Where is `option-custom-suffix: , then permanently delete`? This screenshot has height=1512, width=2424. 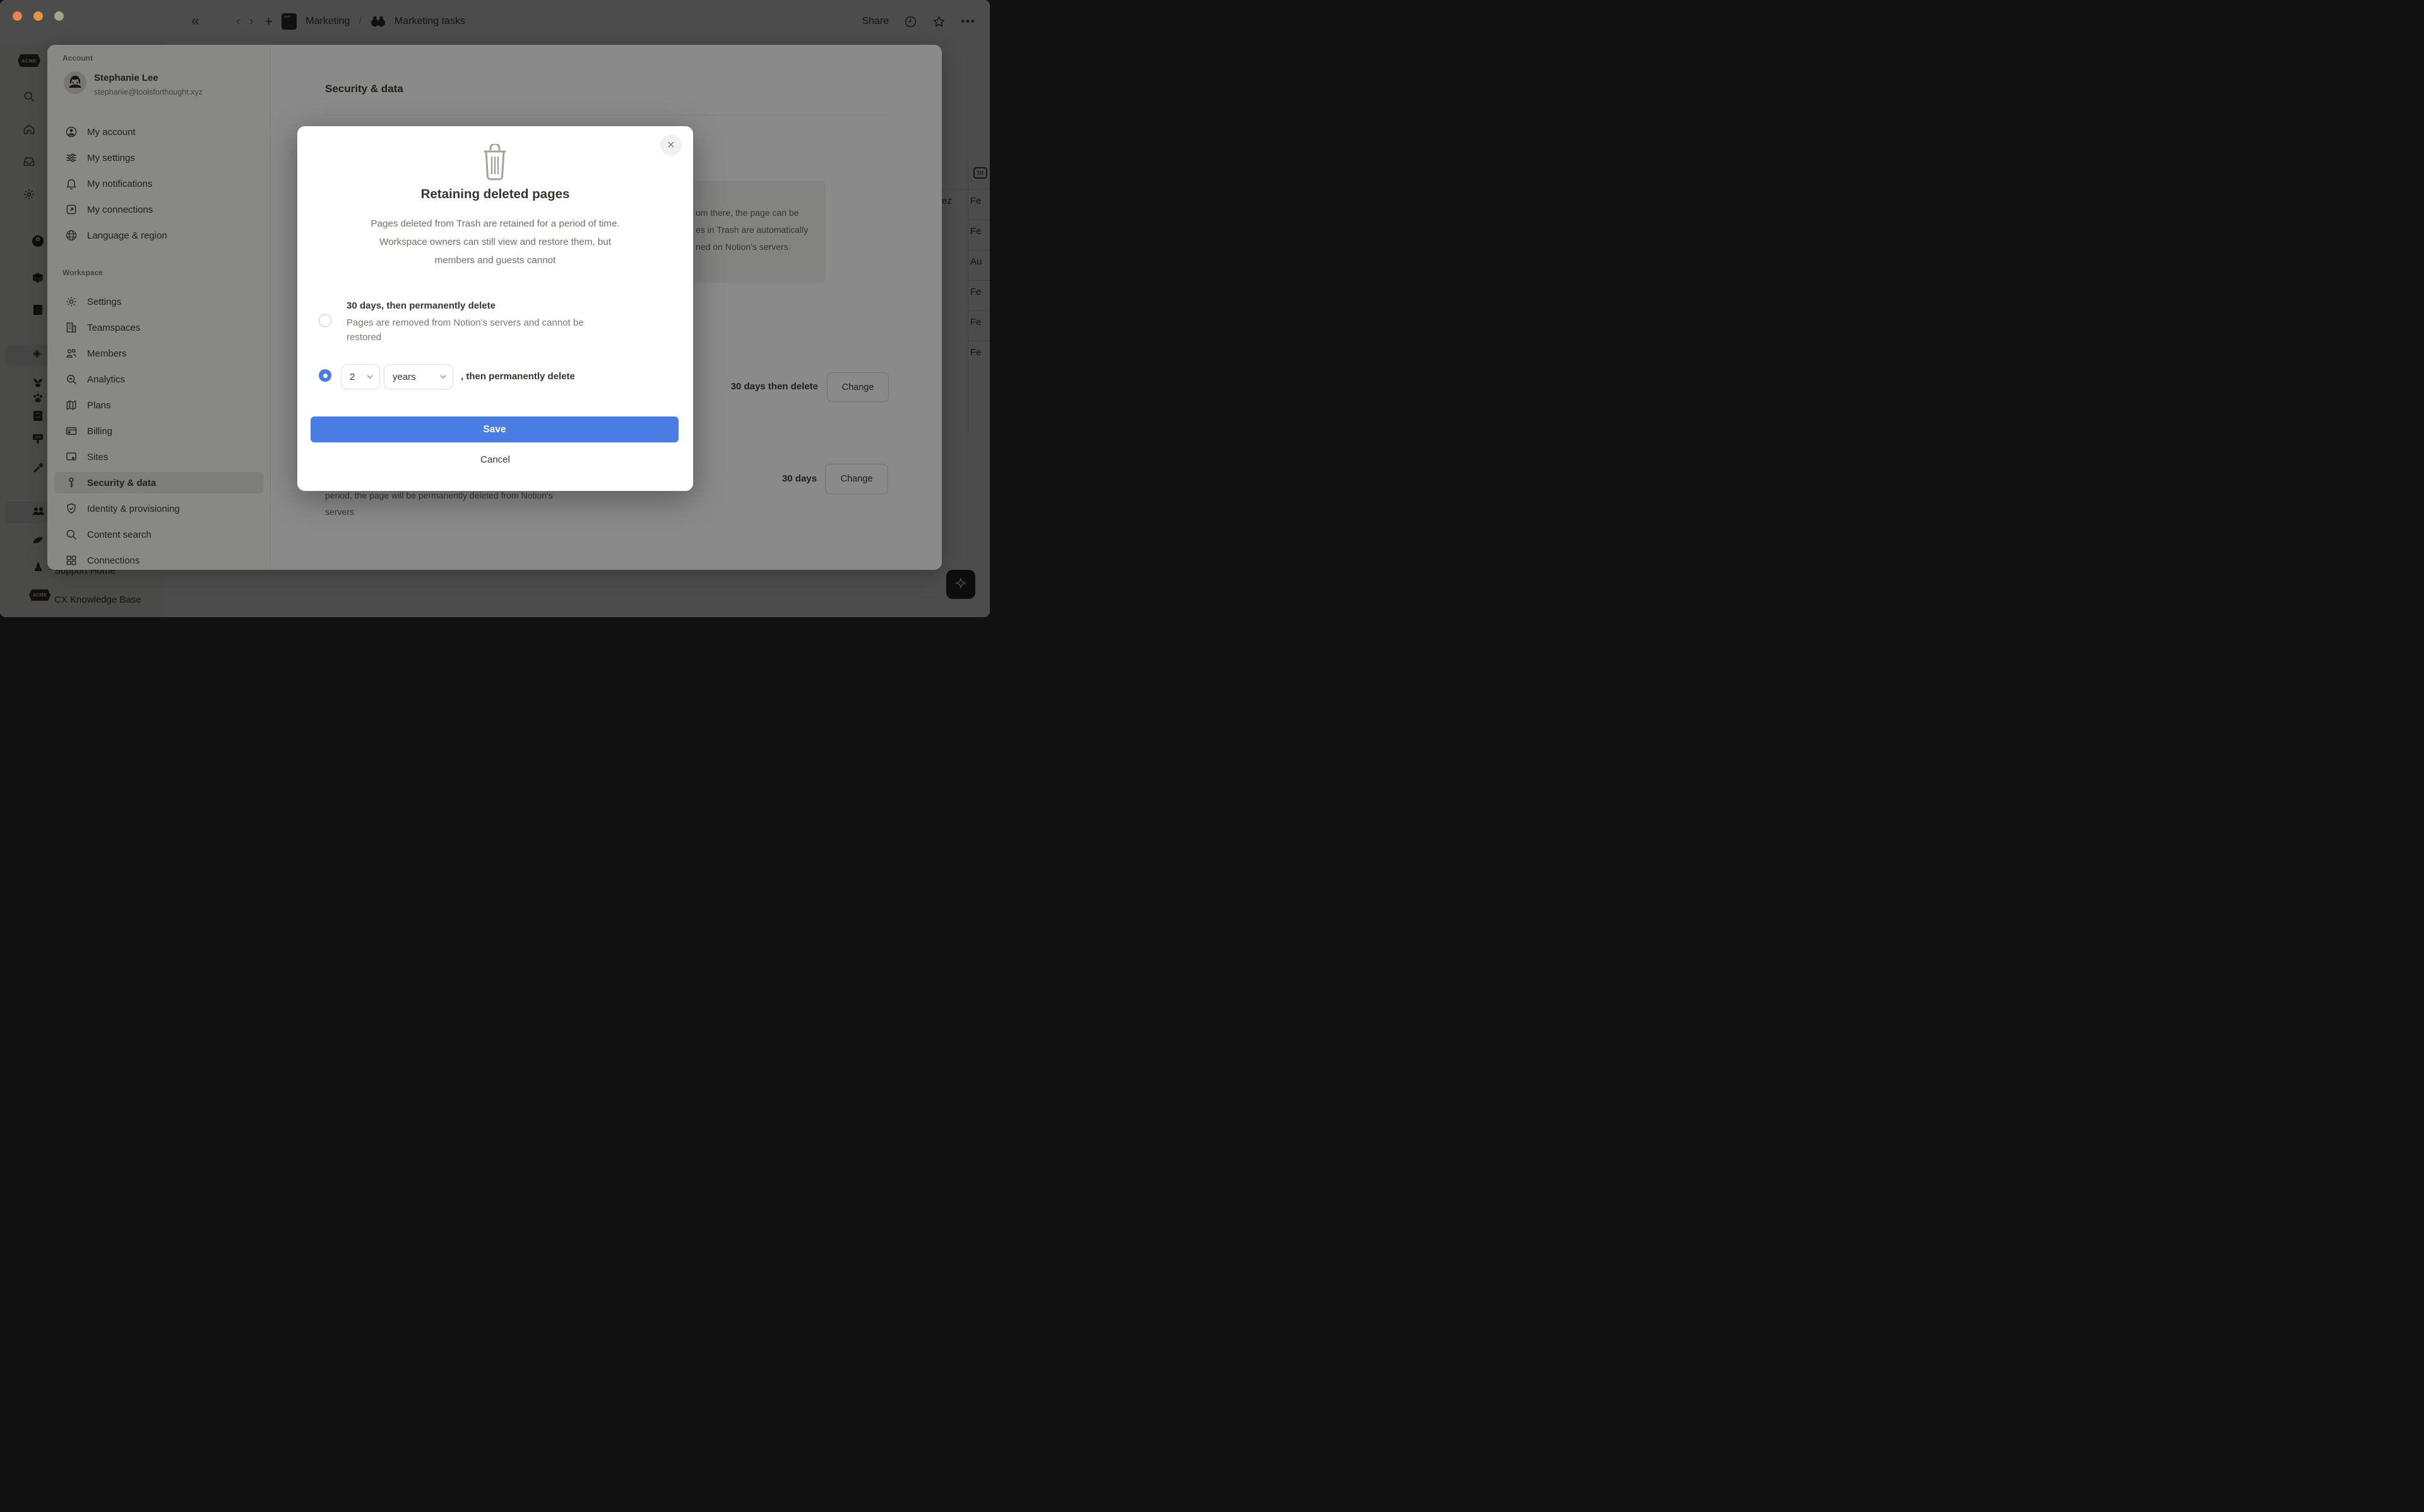
option-custom-suffix: , then permanently delete is located at coordinates (518, 377).